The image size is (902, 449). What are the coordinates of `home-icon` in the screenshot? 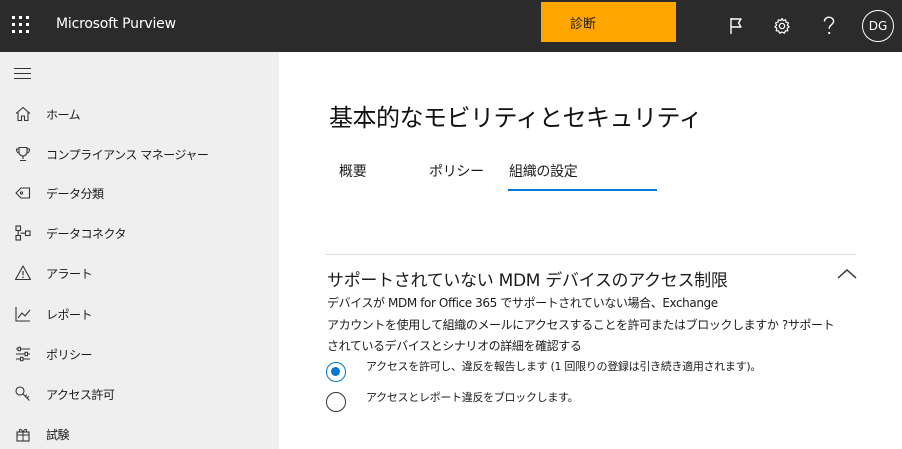 It's located at (23, 114).